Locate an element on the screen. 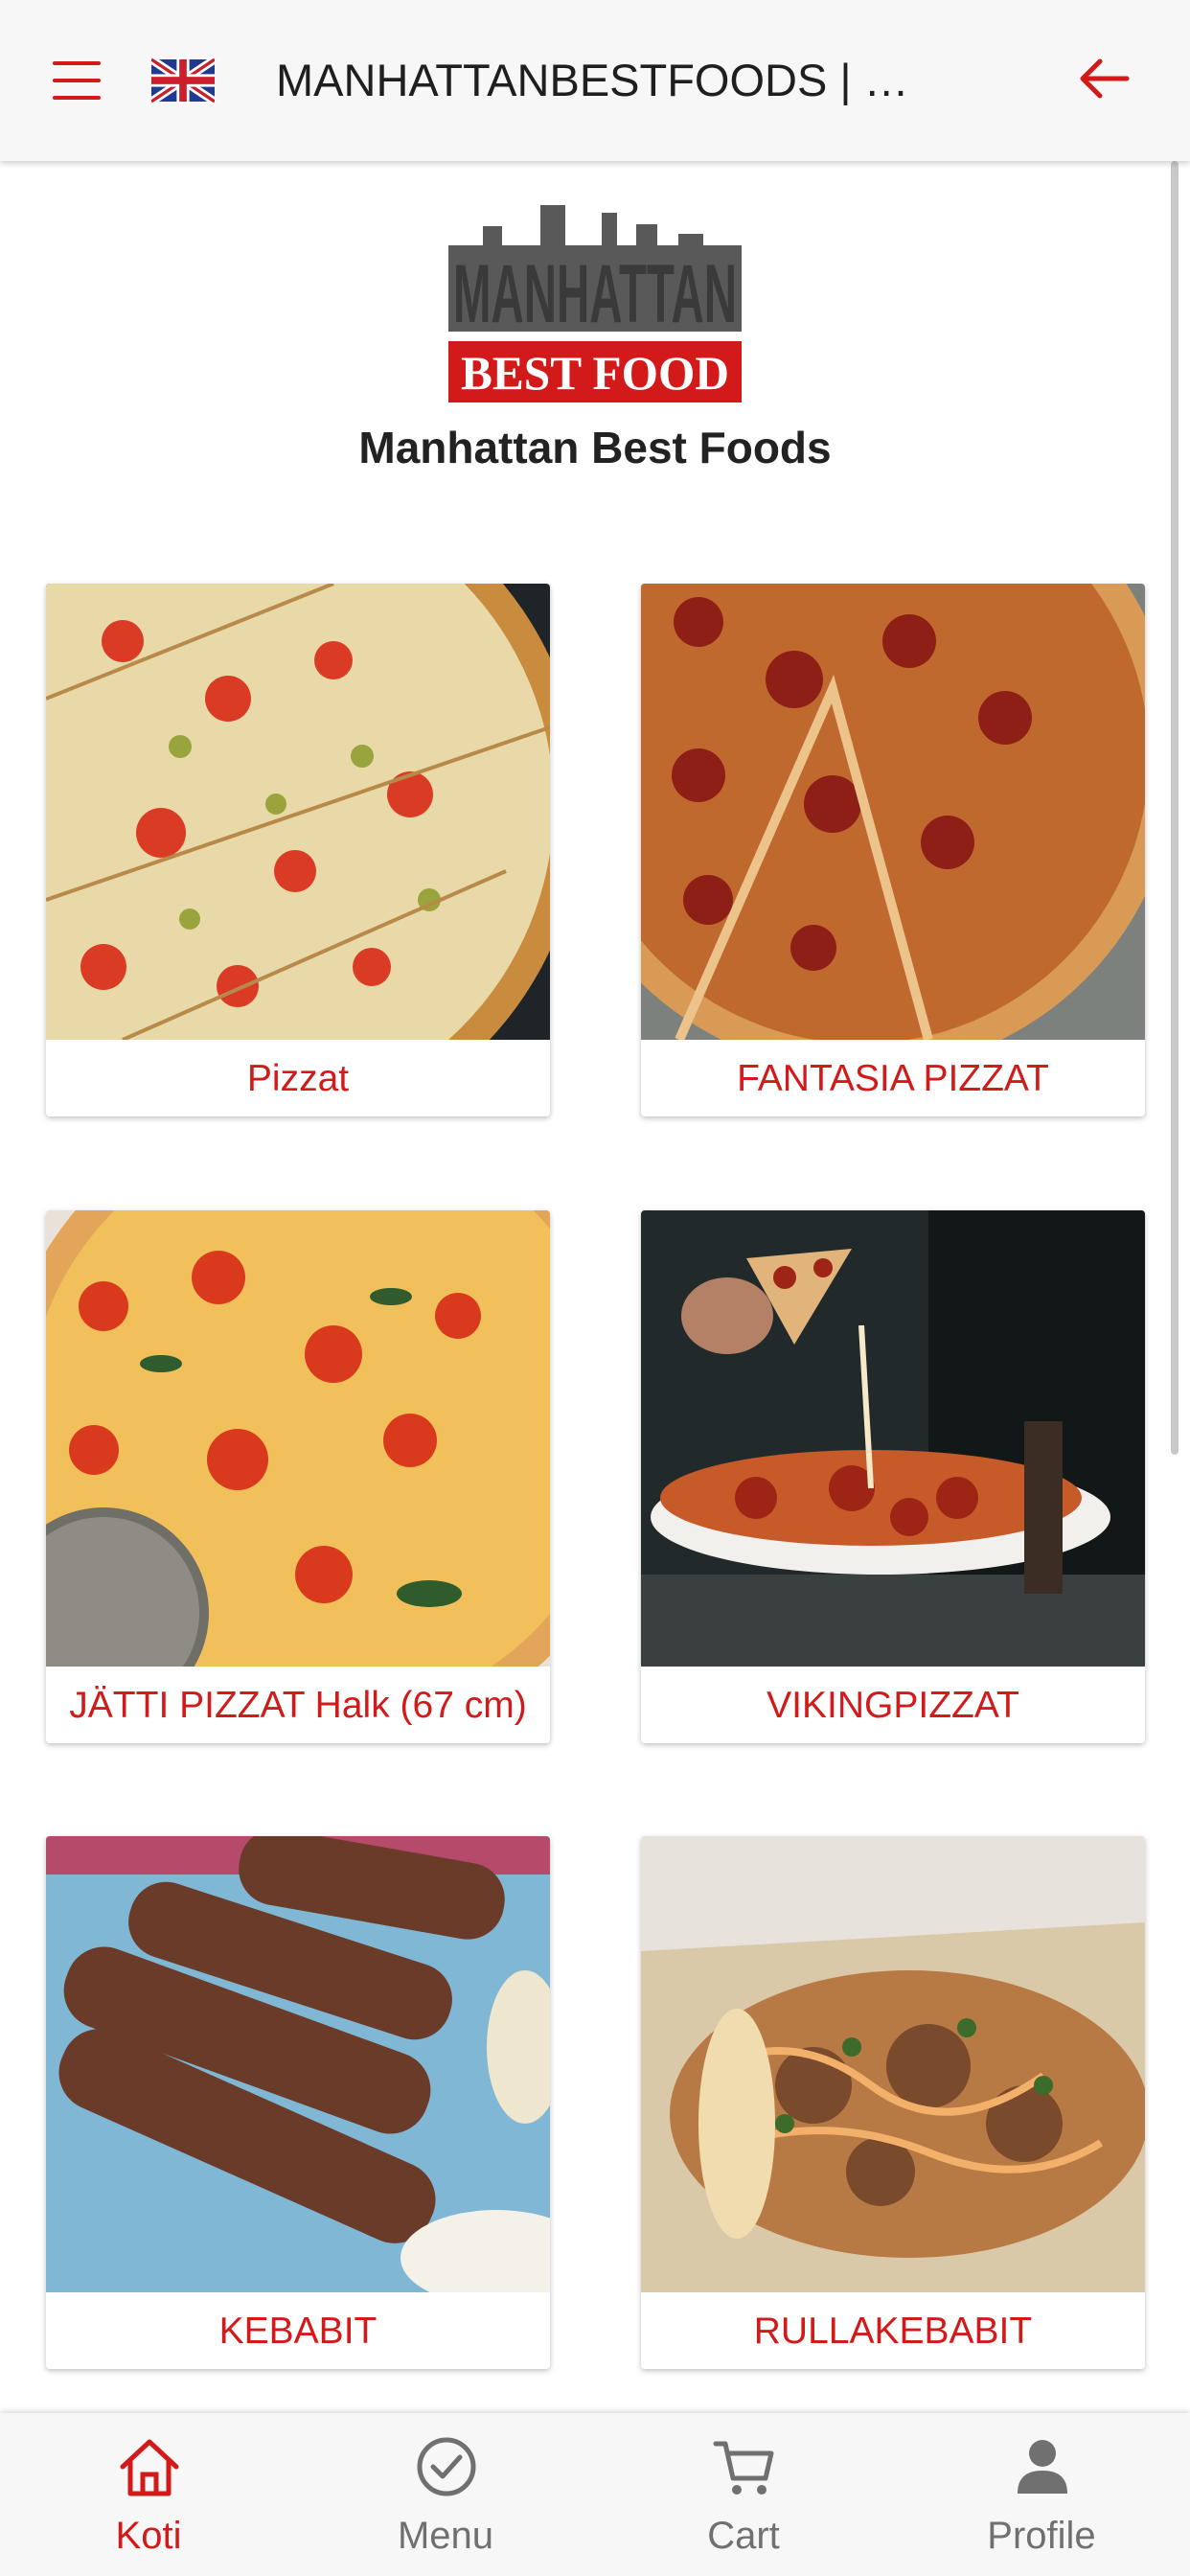  nav-item-koti: Koti is located at coordinates (148, 2494).